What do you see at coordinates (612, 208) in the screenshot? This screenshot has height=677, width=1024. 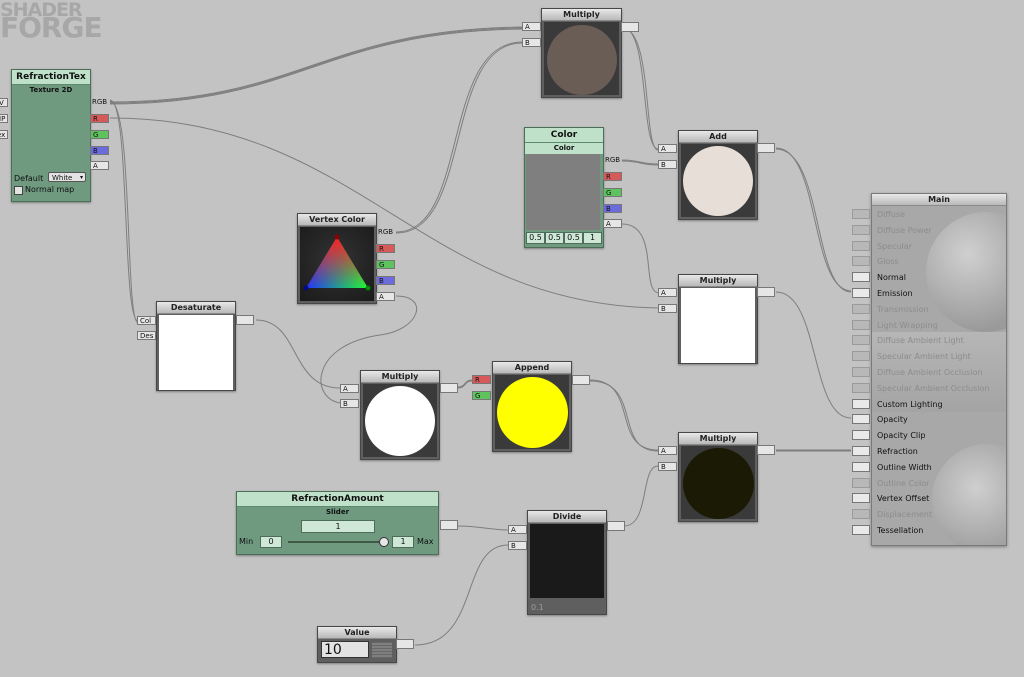 I see `color-output-b: B` at bounding box center [612, 208].